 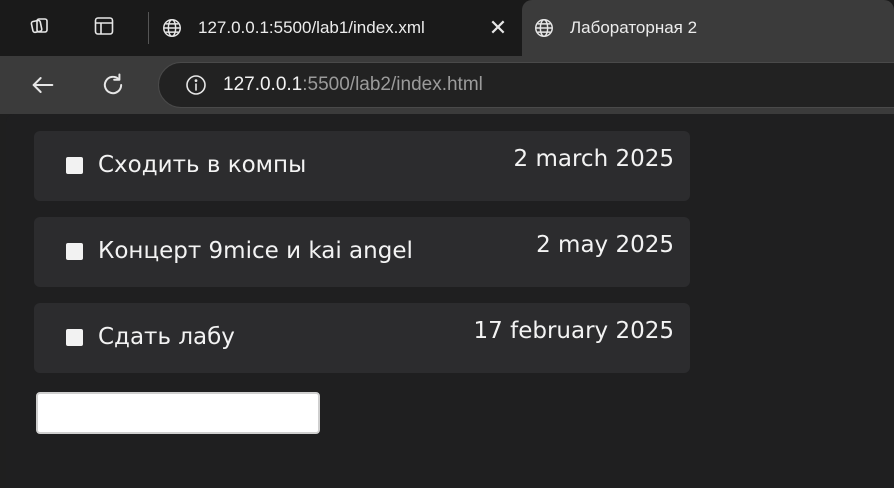 I want to click on task-item: Сдать лабу 17 february 2025, so click(x=362, y=338).